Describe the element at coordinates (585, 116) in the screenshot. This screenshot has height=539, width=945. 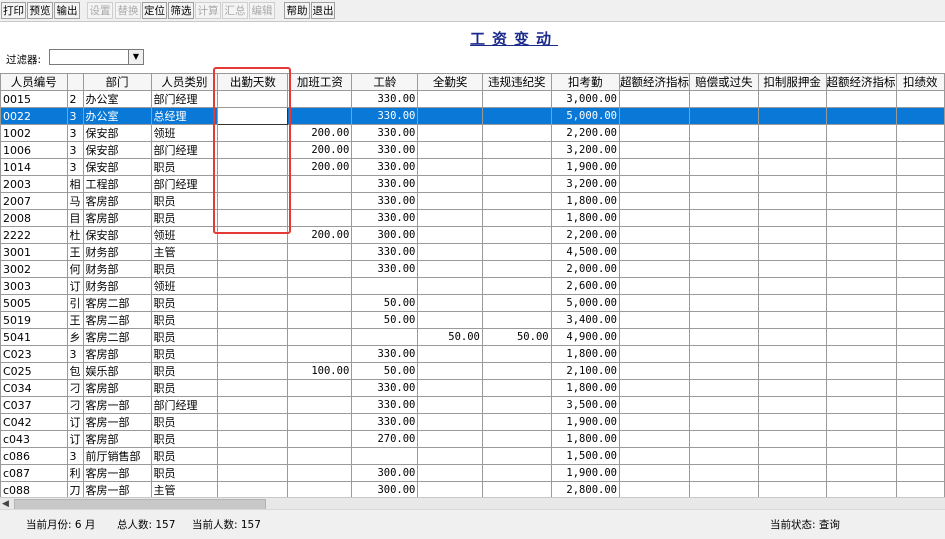
I see `table-cell: 5,000.00` at that location.